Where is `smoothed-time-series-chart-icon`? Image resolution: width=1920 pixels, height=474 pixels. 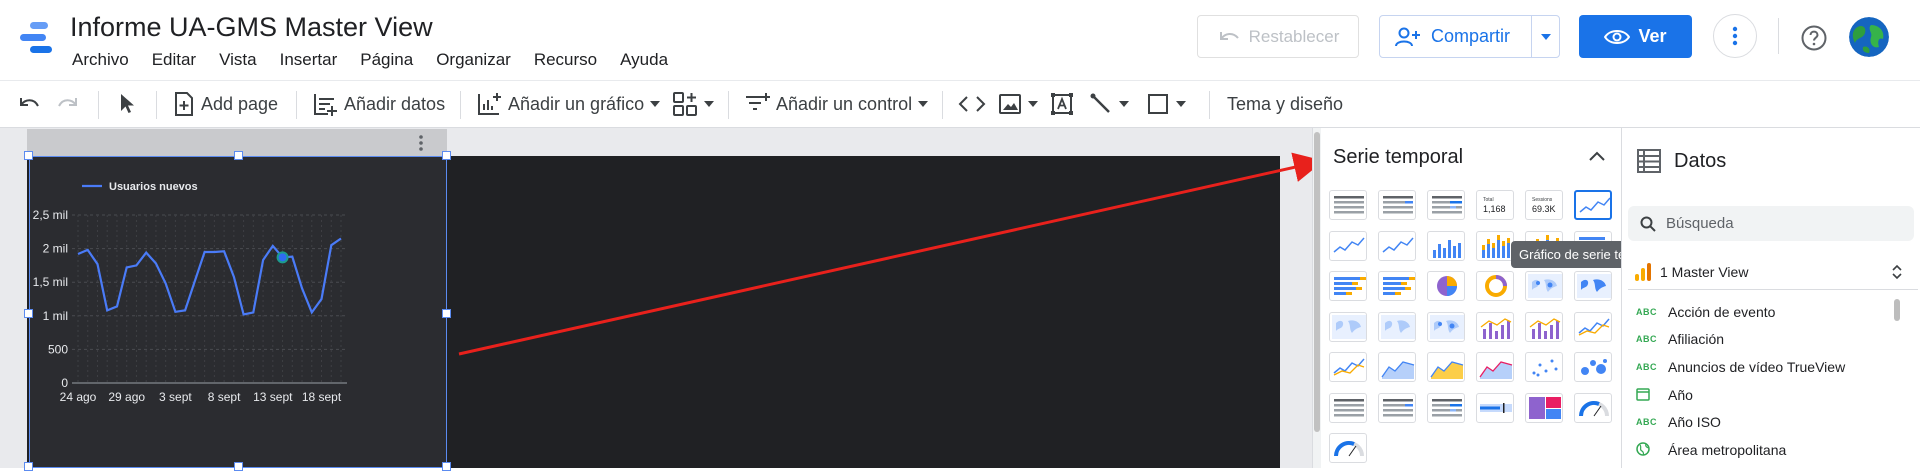 smoothed-time-series-chart-icon is located at coordinates (1398, 245).